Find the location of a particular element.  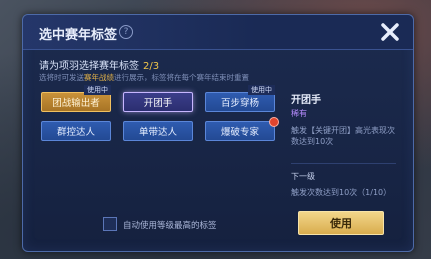

instruction-note: 选将时可发送赛年战绩进行展示，标签将在每个赛年结束时重置 is located at coordinates (144, 77).